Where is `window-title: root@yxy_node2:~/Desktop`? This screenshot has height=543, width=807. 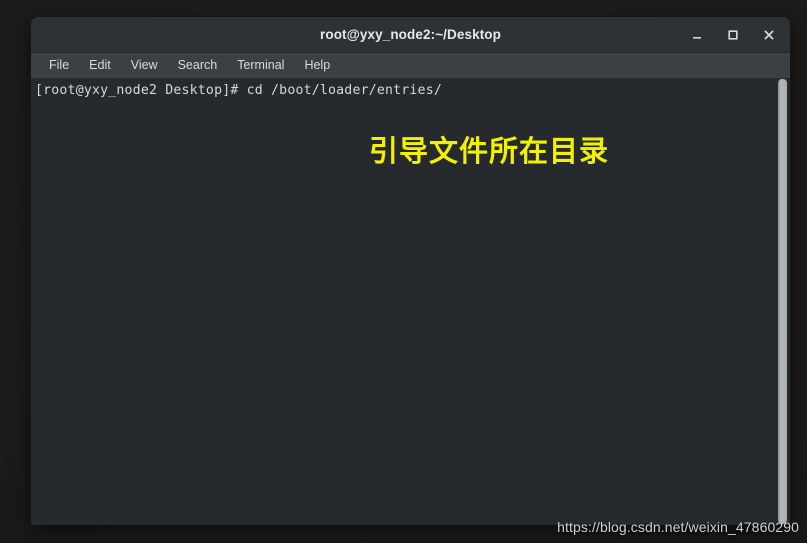 window-title: root@yxy_node2:~/Desktop is located at coordinates (410, 34).